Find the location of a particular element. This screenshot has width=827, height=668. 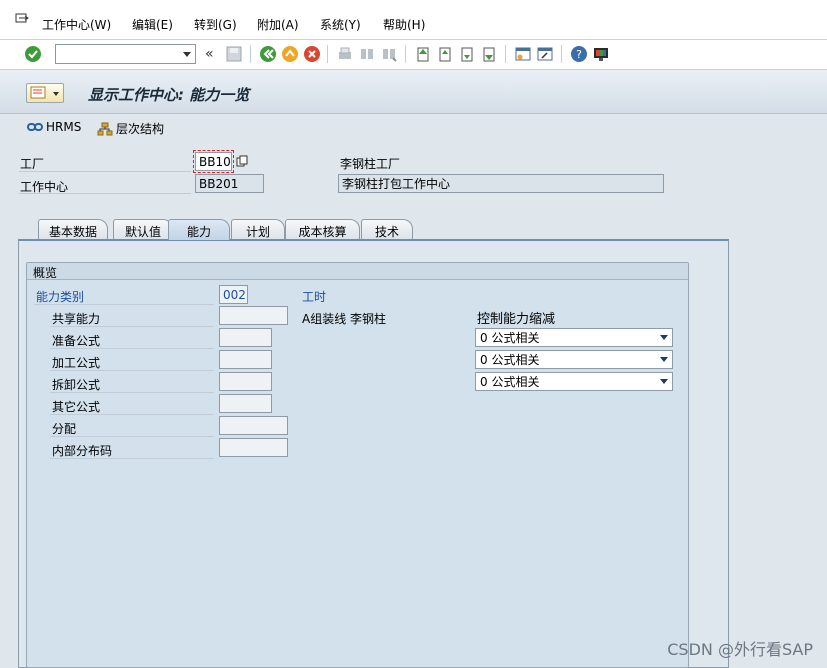

reduction-title: 控制能力缩减 is located at coordinates (516, 319).